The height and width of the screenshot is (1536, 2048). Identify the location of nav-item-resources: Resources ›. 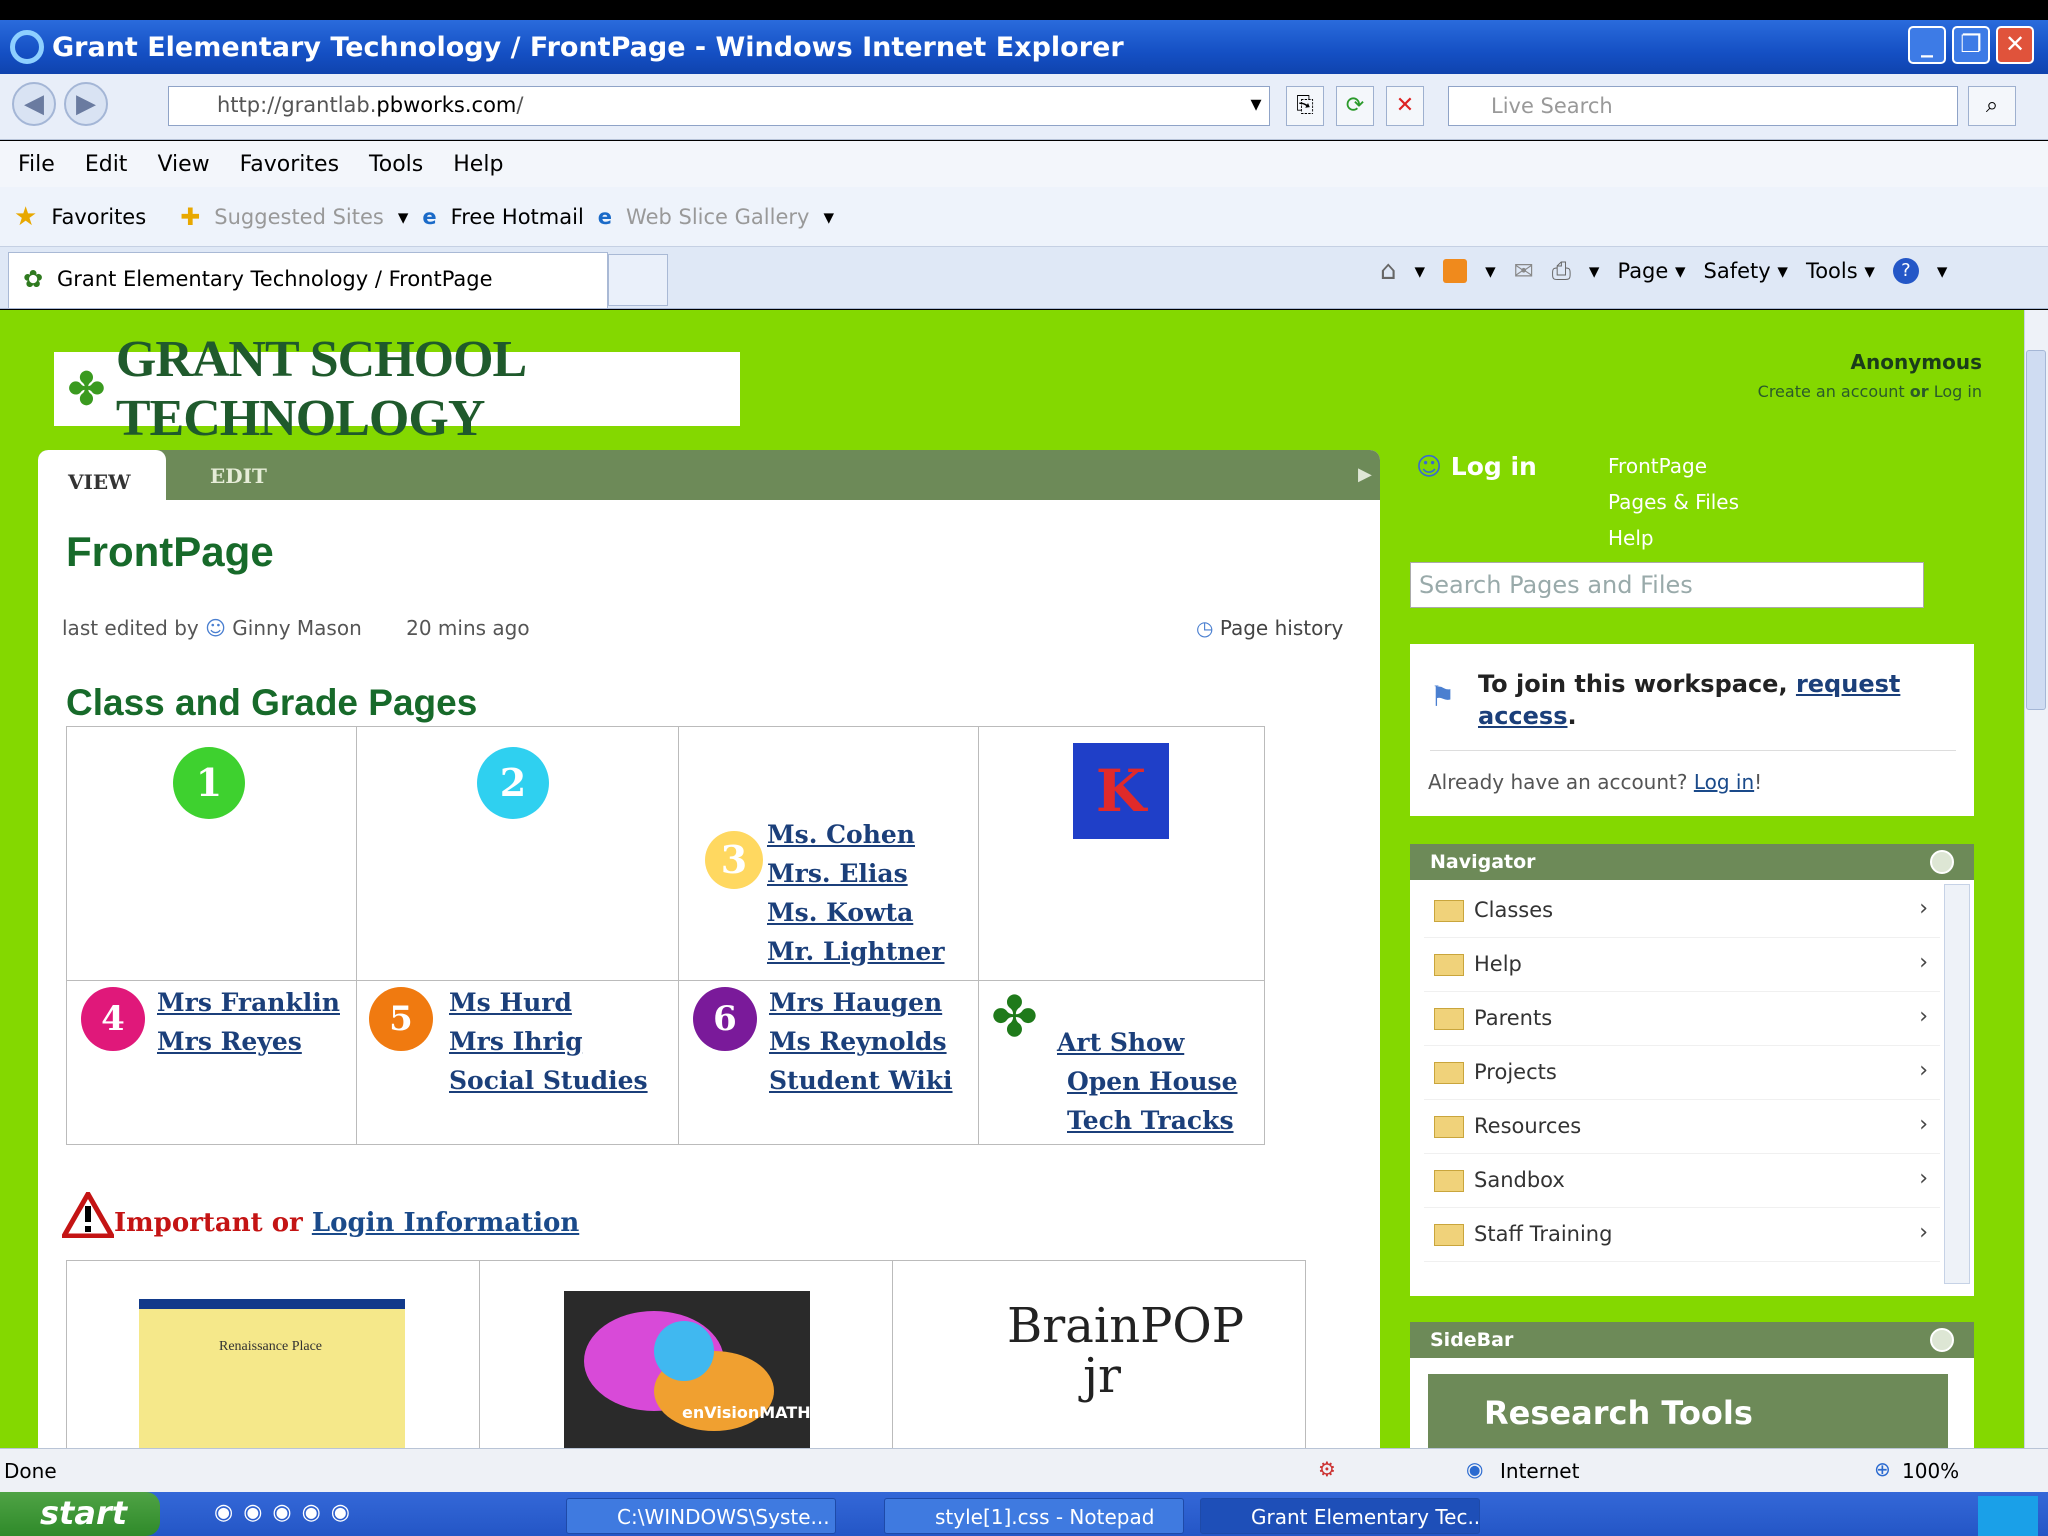
(1682, 1127).